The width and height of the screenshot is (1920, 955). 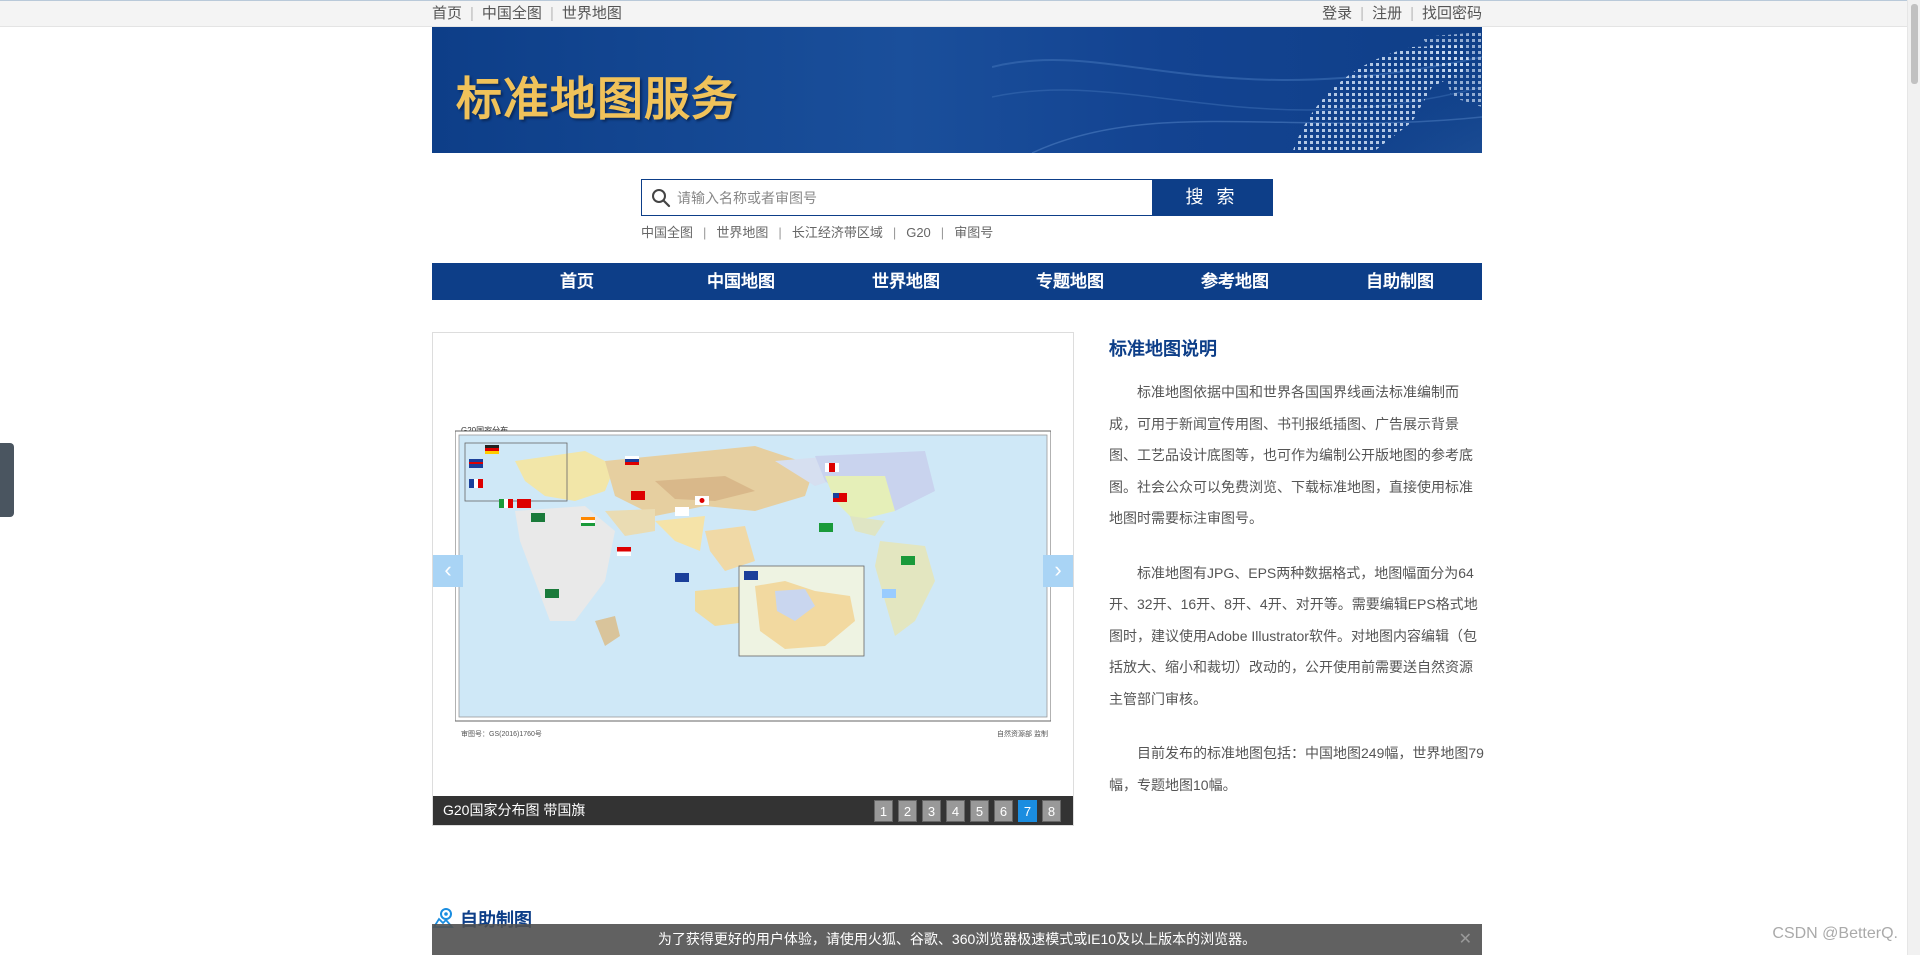 What do you see at coordinates (960, 13) in the screenshot?
I see `top-bar: 首页 | 中国全图 | 世界地图 登录 | 注册 | 找回密码` at bounding box center [960, 13].